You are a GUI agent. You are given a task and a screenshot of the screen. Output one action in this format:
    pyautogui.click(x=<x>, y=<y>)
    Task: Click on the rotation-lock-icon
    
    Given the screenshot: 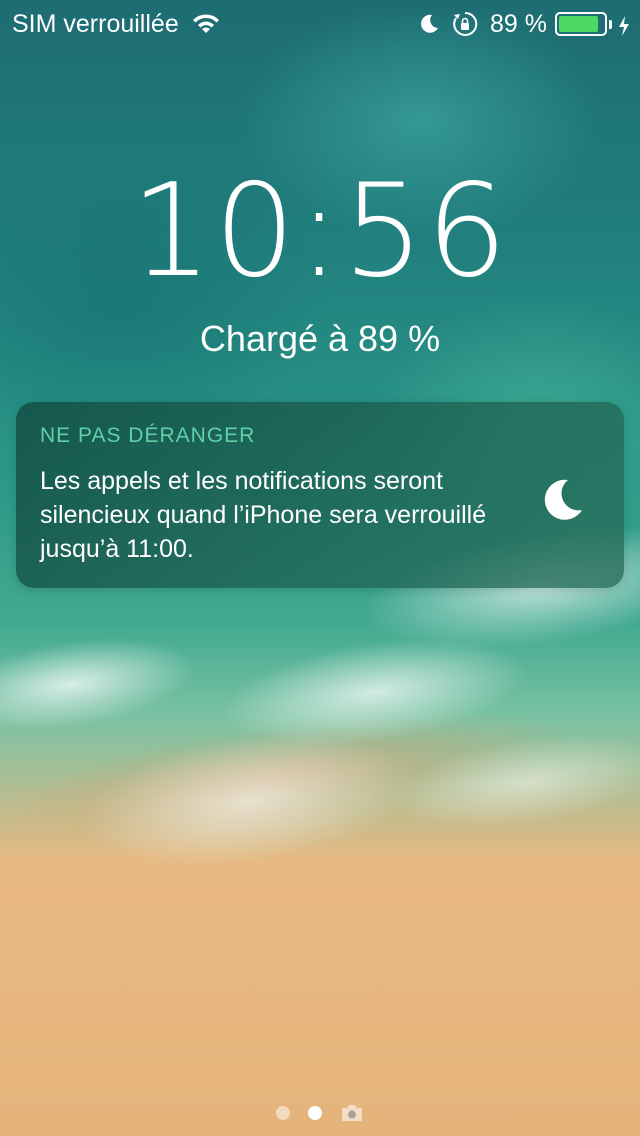 What is the action you would take?
    pyautogui.click(x=465, y=24)
    